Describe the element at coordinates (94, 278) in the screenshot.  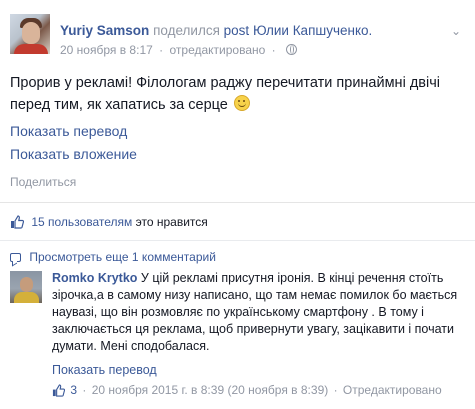
I see `comment-author-link: Romko Krytko` at that location.